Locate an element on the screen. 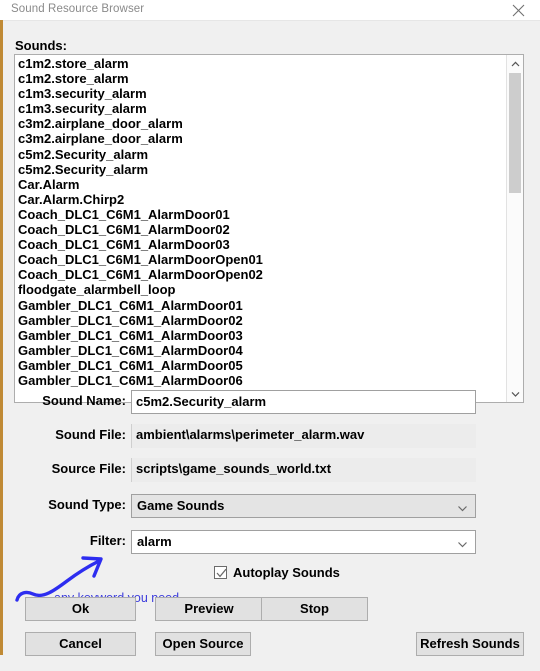  source-file-label: Source File: is located at coordinates (88, 468).